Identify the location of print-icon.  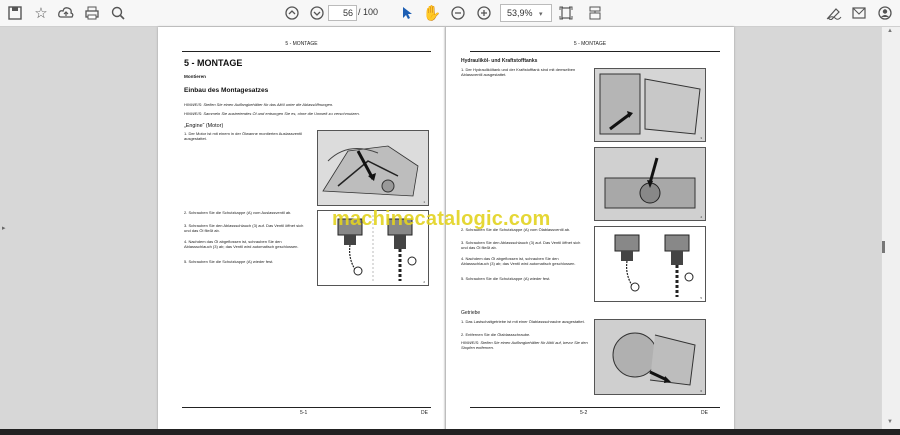
(92, 13).